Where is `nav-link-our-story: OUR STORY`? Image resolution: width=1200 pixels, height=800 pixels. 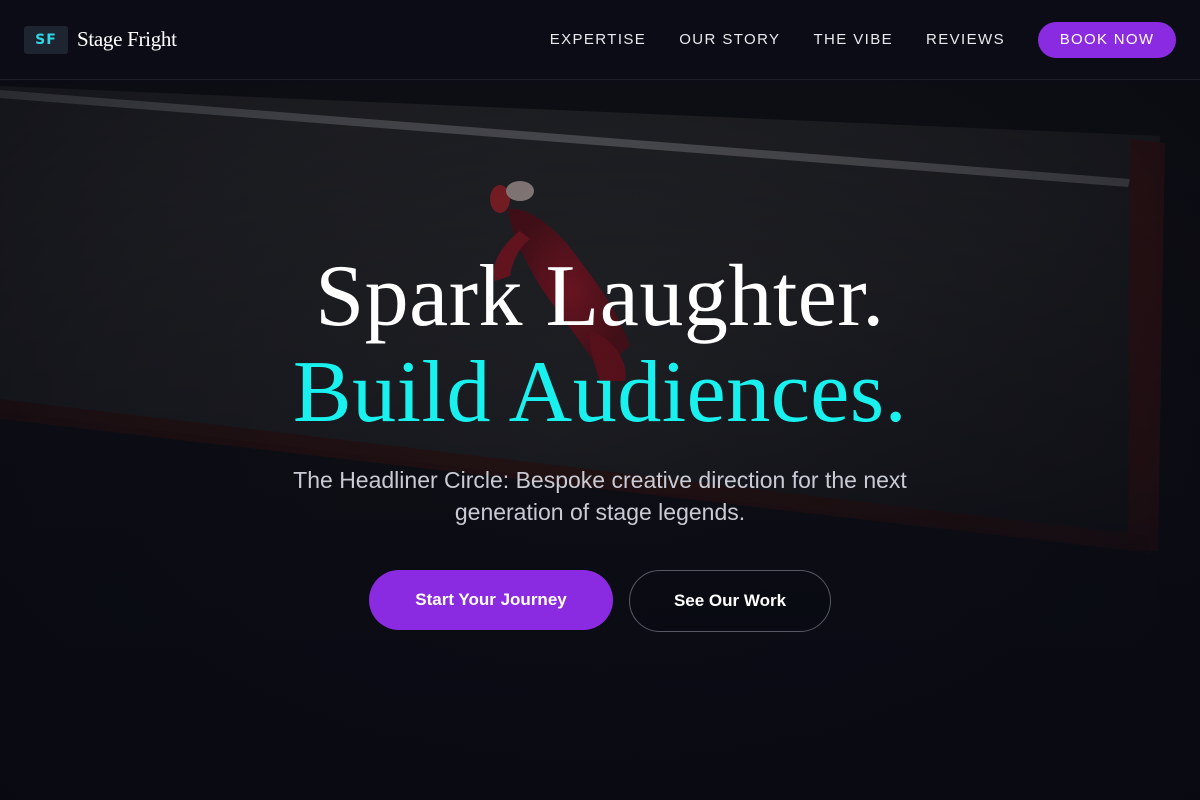 nav-link-our-story: OUR STORY is located at coordinates (729, 39).